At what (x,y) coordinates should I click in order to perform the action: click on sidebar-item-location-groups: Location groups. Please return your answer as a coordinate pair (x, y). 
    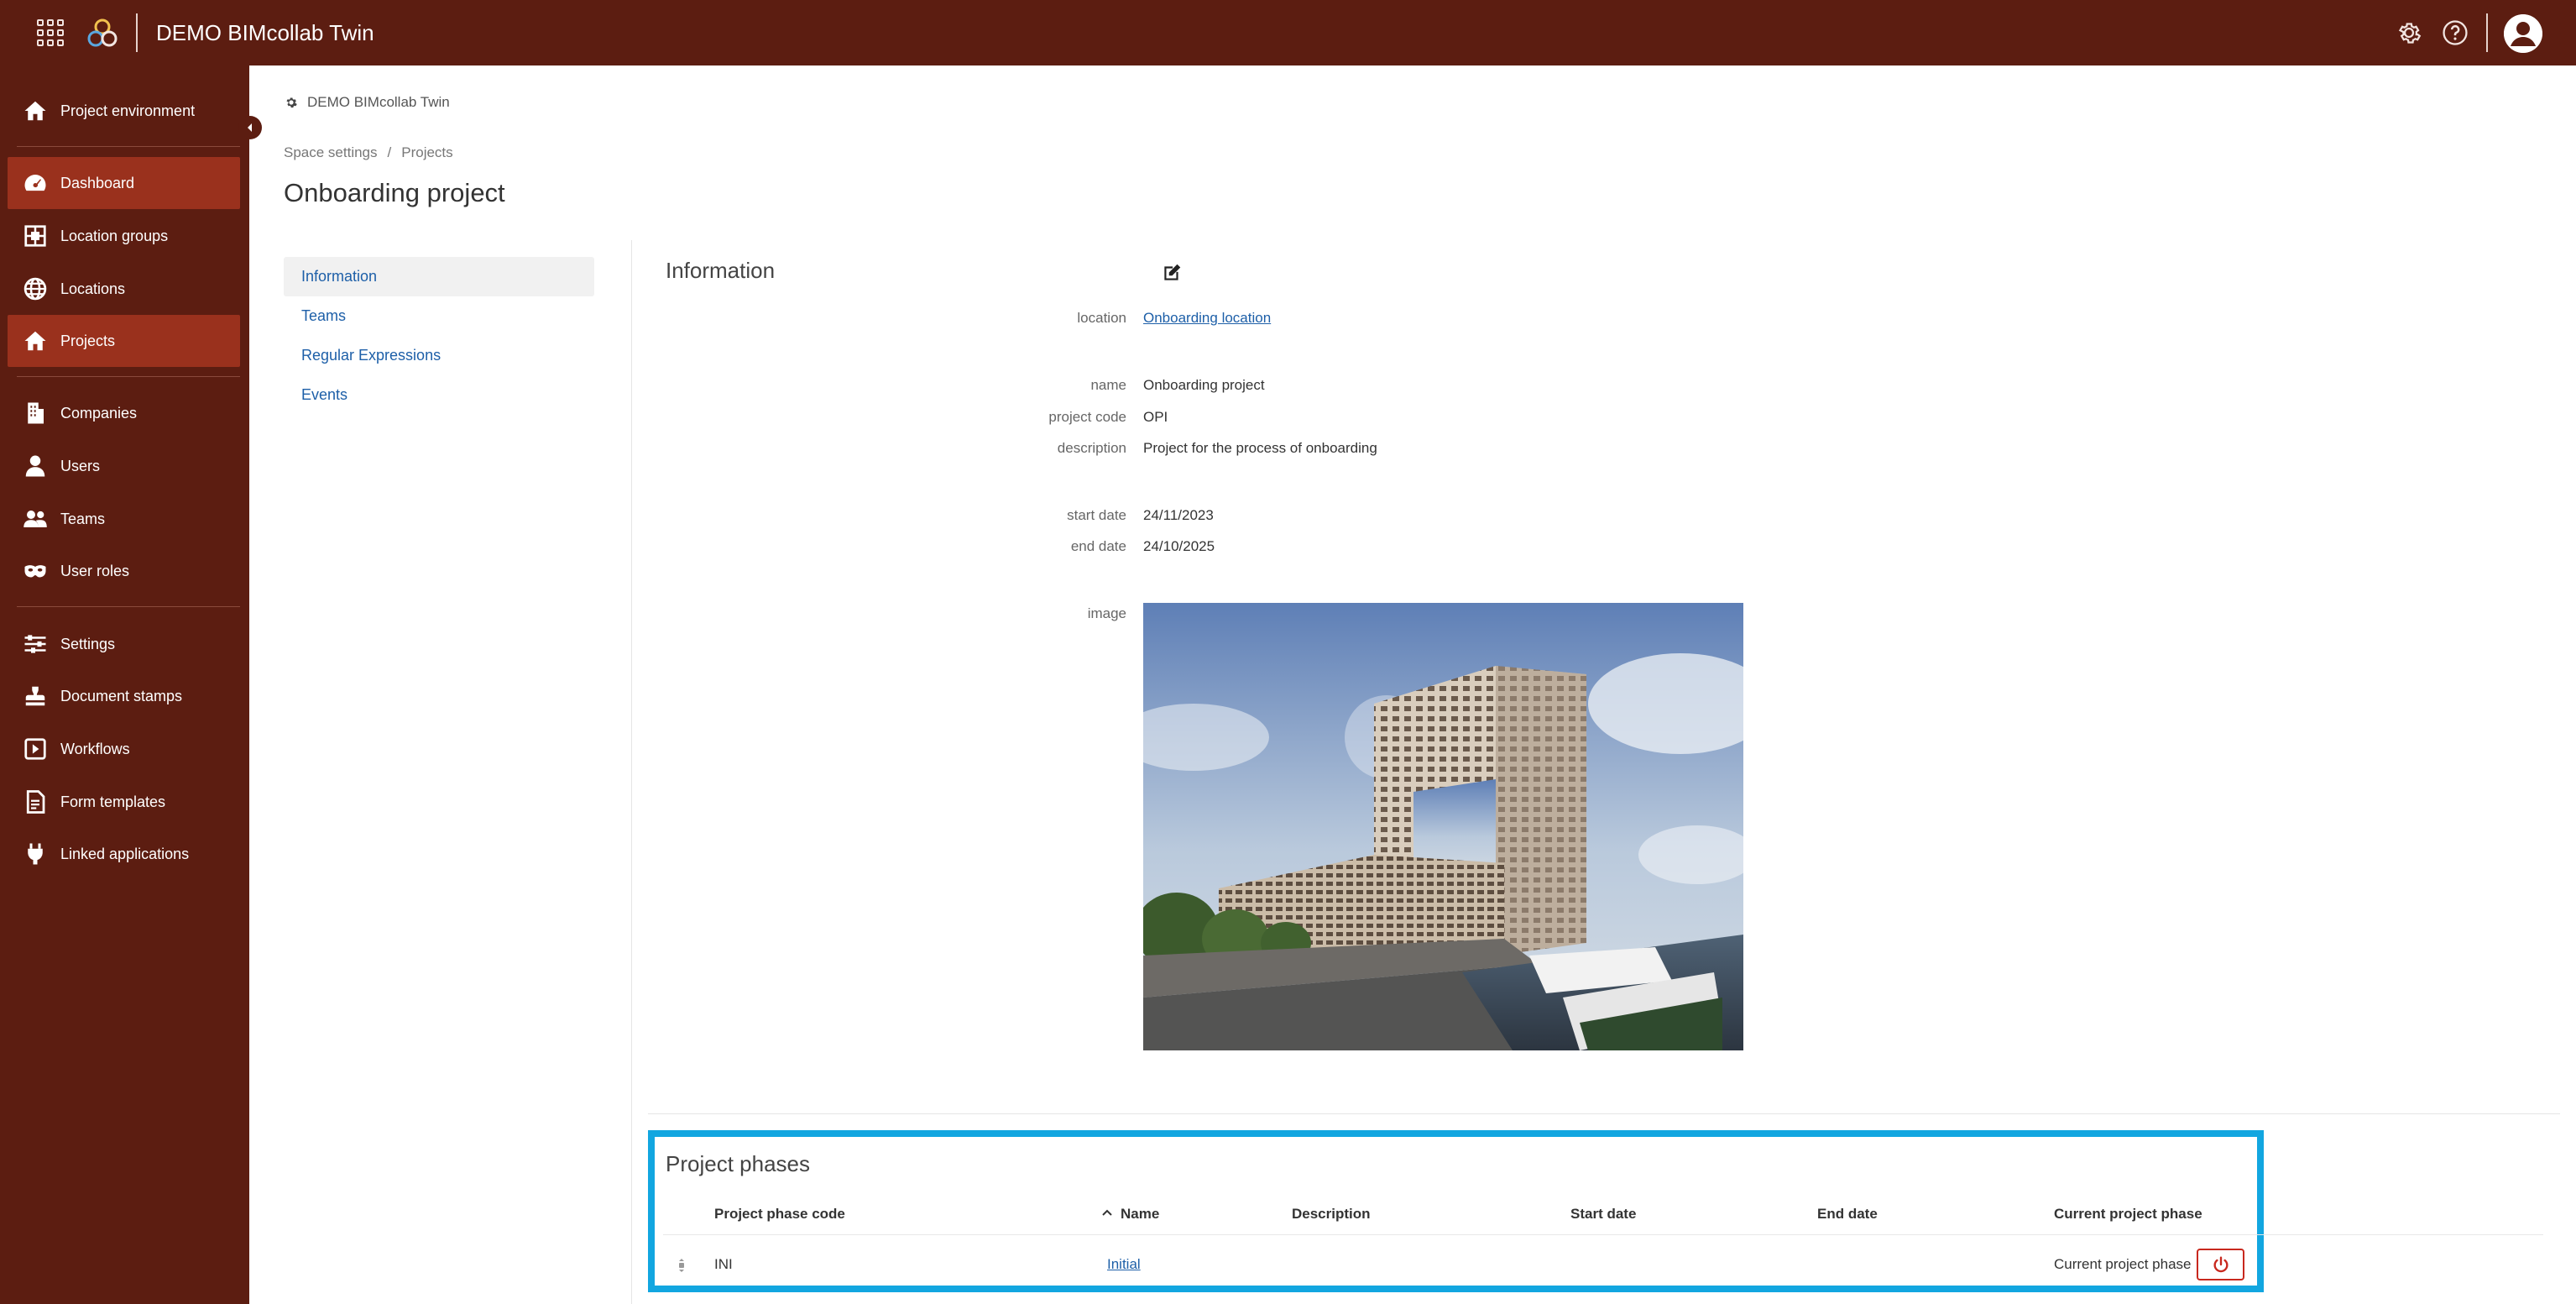
    Looking at the image, I should click on (124, 236).